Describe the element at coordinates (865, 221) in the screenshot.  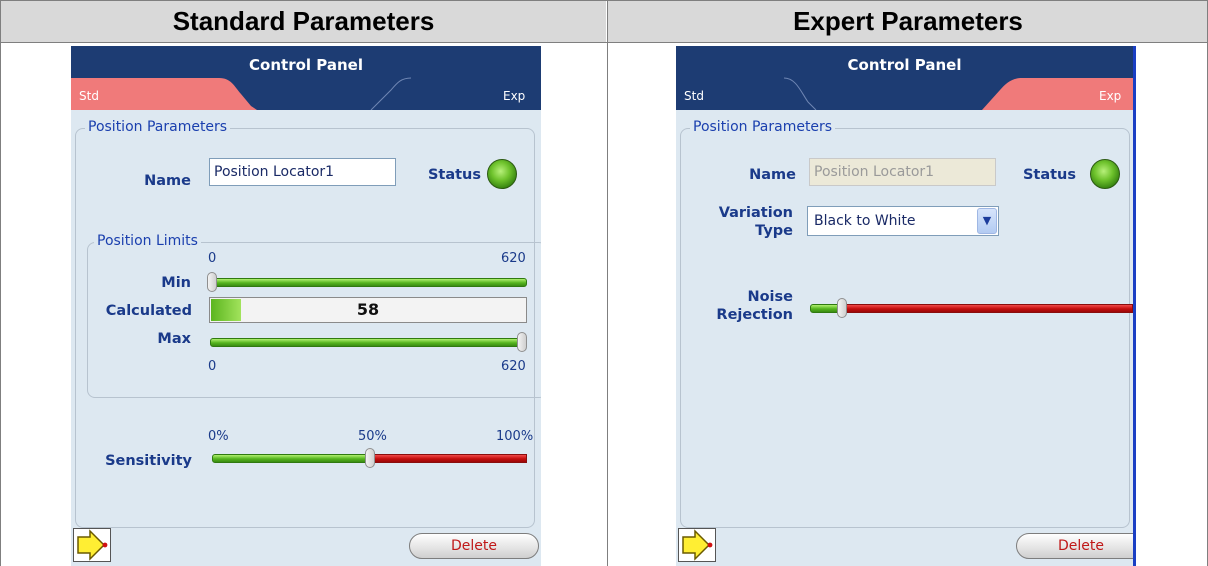
I see `variation-type-value: Black to White` at that location.